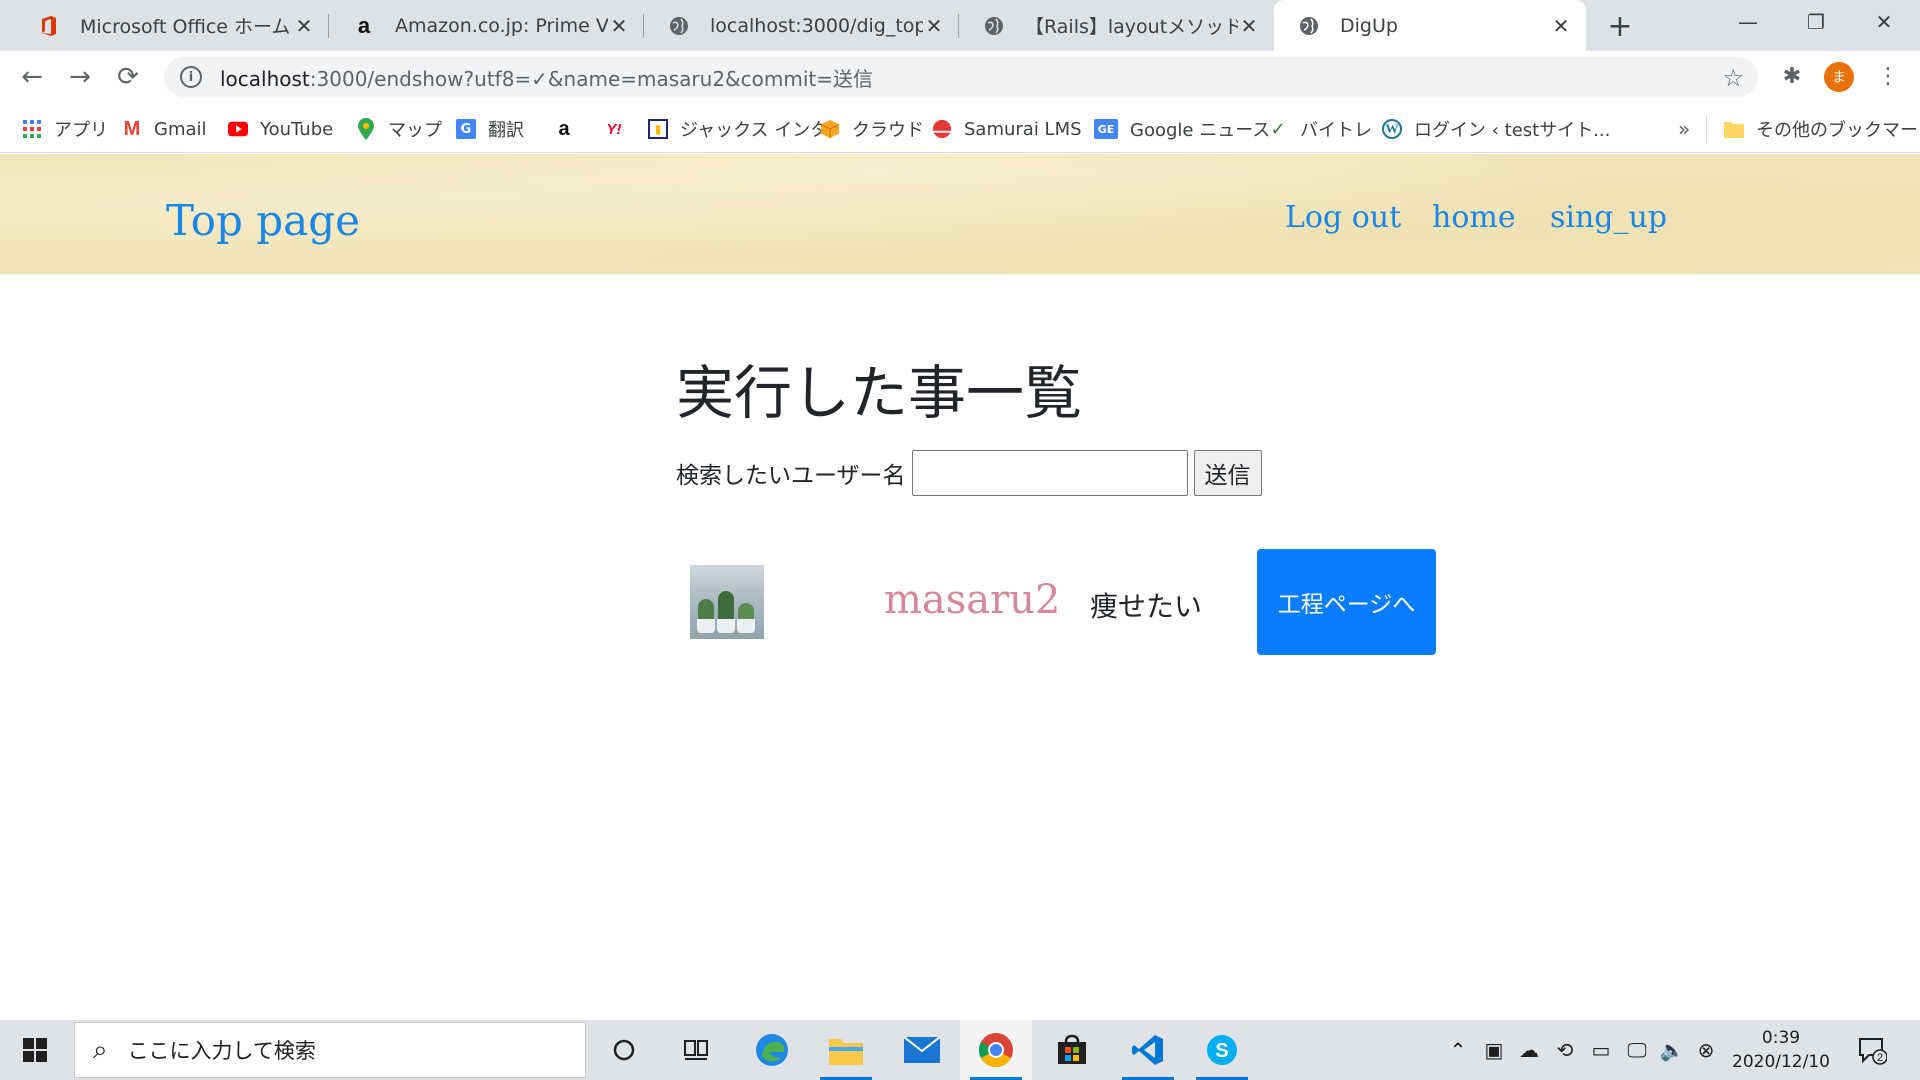 The height and width of the screenshot is (1080, 1920). I want to click on bookmark-samurai: Samurai LMS, so click(1007, 129).